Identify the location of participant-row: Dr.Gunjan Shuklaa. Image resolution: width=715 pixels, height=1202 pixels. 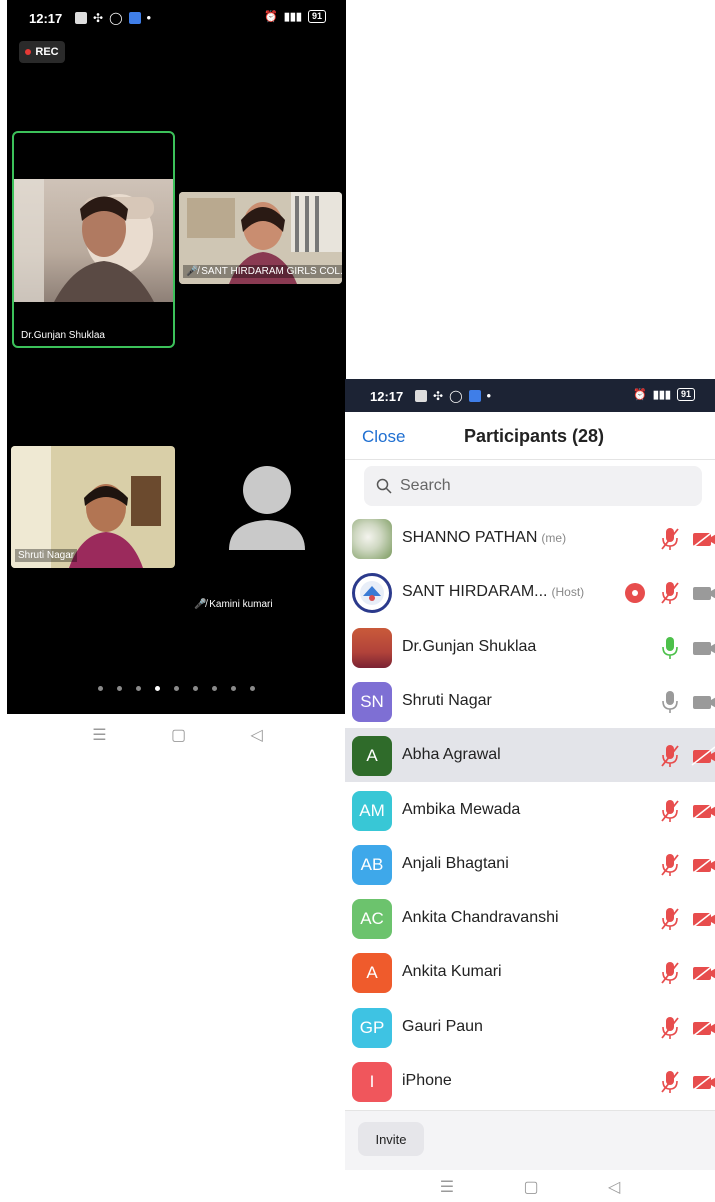
(530, 647).